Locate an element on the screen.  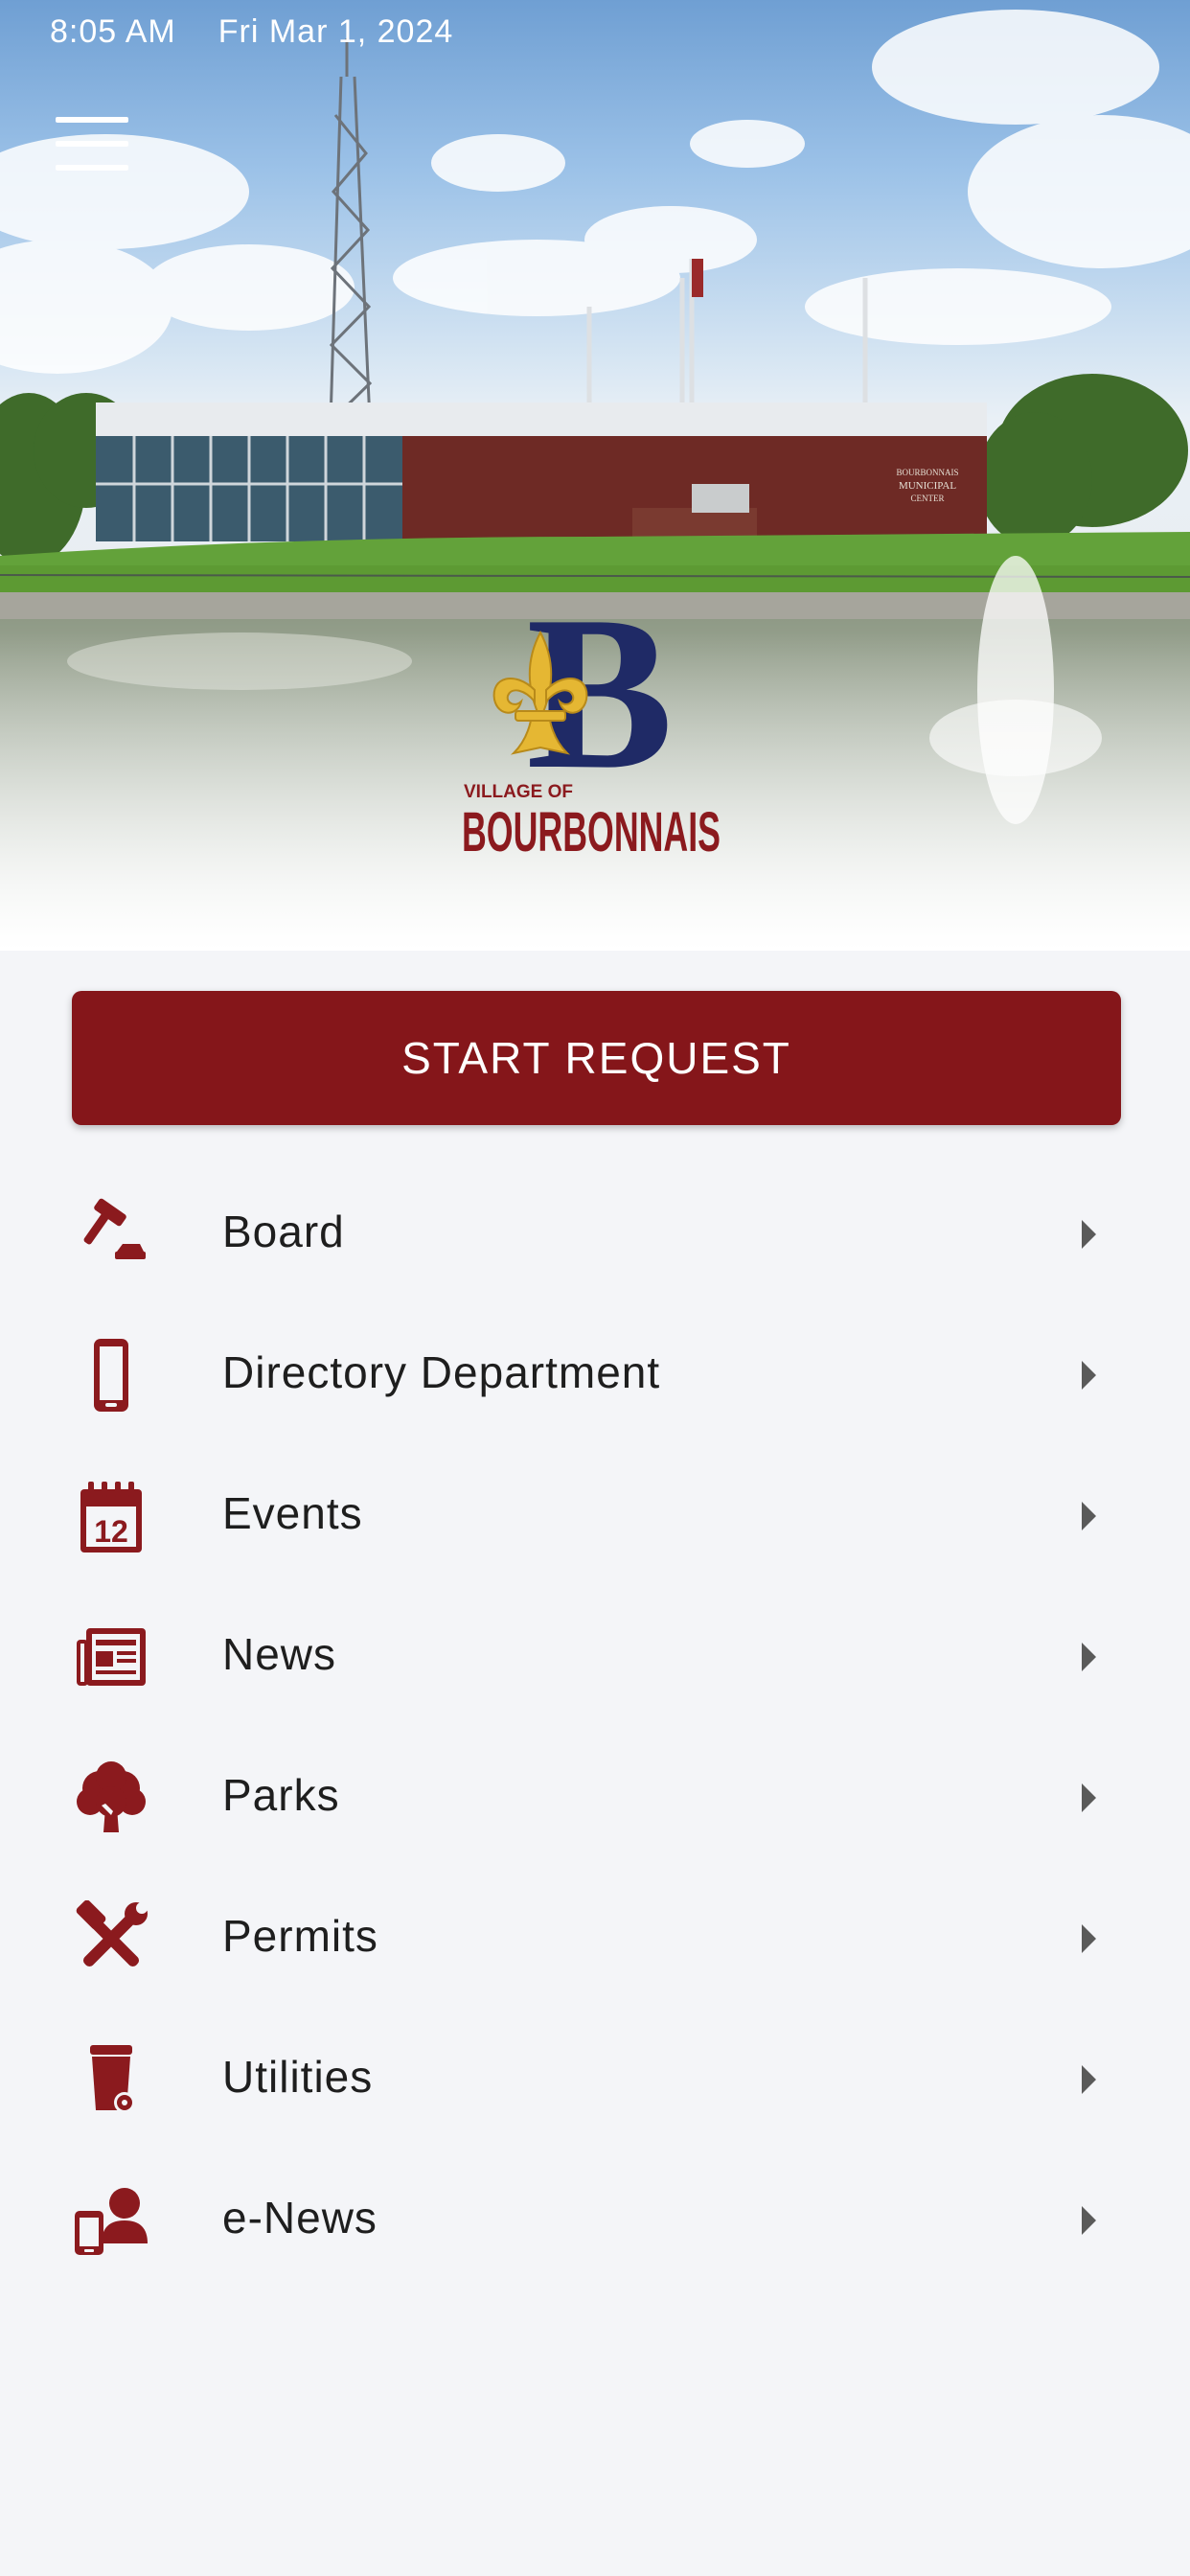
status-time: 8:05 AM is located at coordinates (113, 31).